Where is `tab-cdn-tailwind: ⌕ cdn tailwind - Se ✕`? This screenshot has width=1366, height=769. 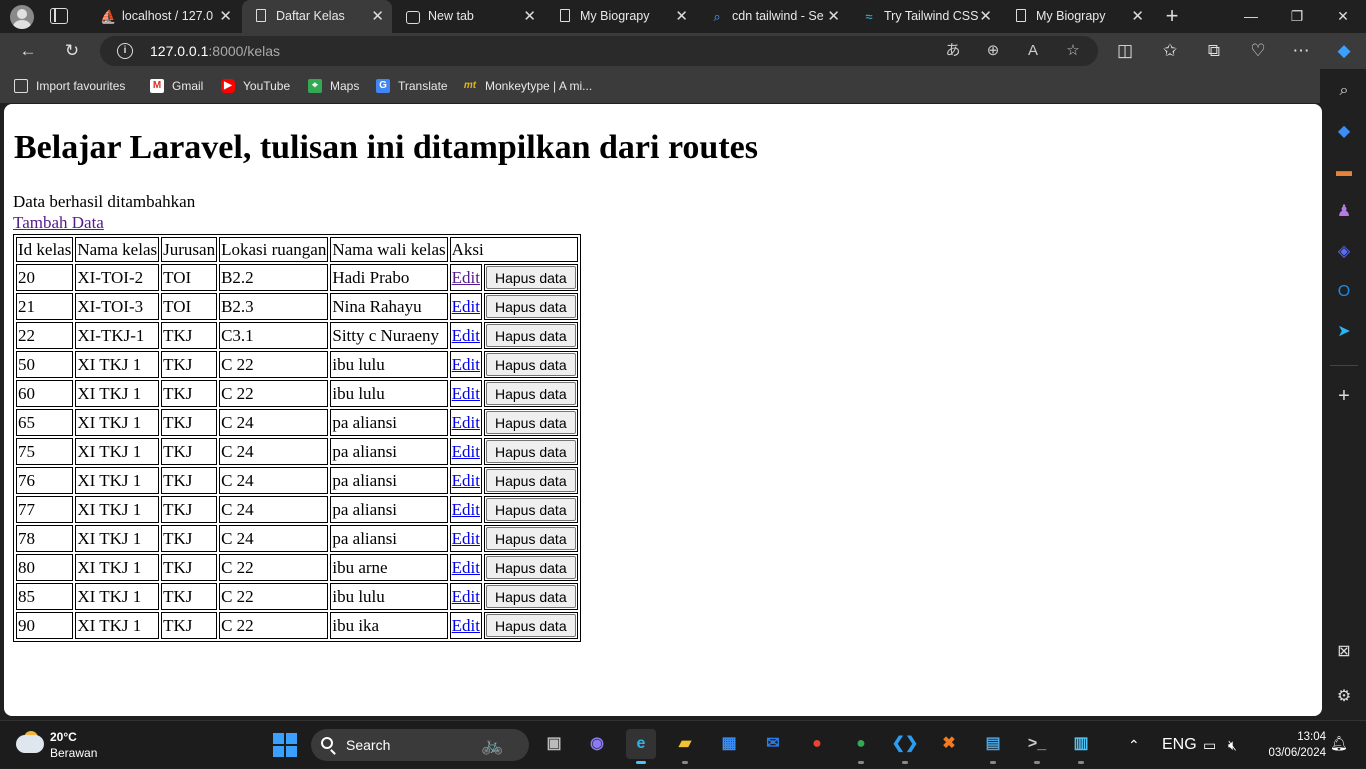 tab-cdn-tailwind: ⌕ cdn tailwind - Se ✕ is located at coordinates (773, 16).